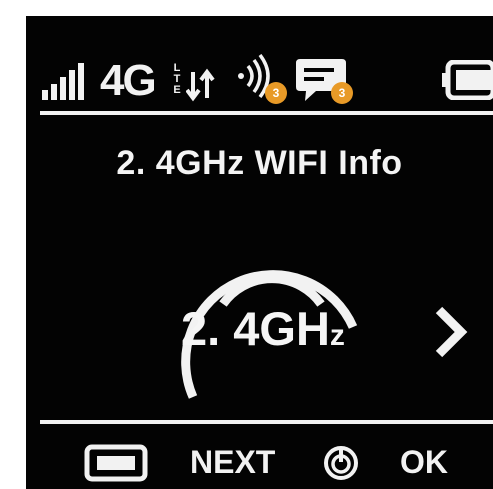 The image size is (493, 489). Describe the element at coordinates (63, 81) in the screenshot. I see `signal-strength-icon` at that location.